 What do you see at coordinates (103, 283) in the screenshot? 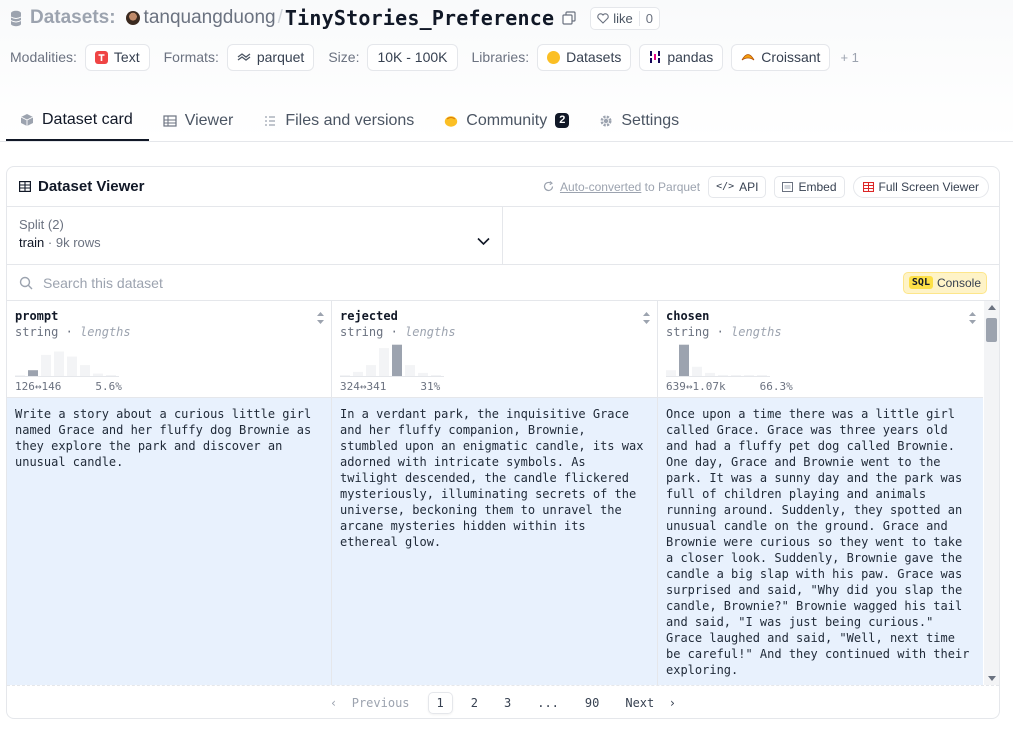
I see `search-input: Search this dataset` at bounding box center [103, 283].